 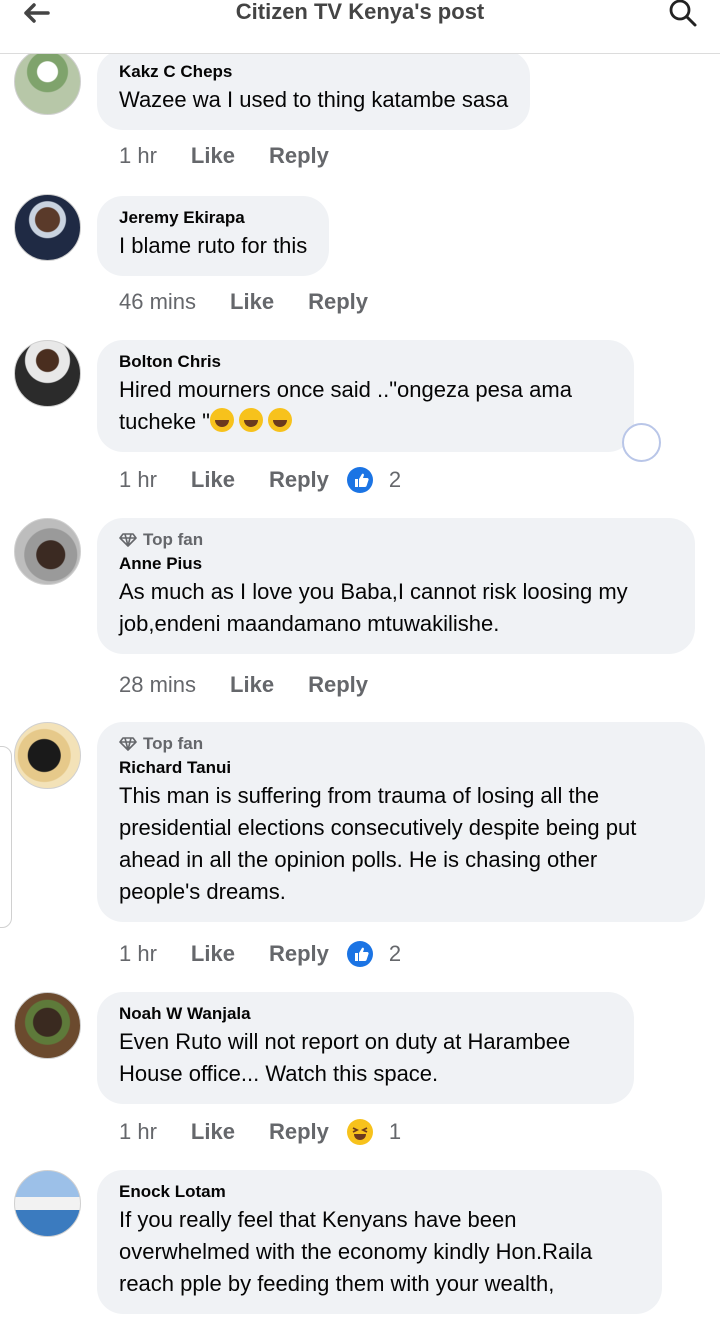 I want to click on search-icon, so click(x=683, y=13).